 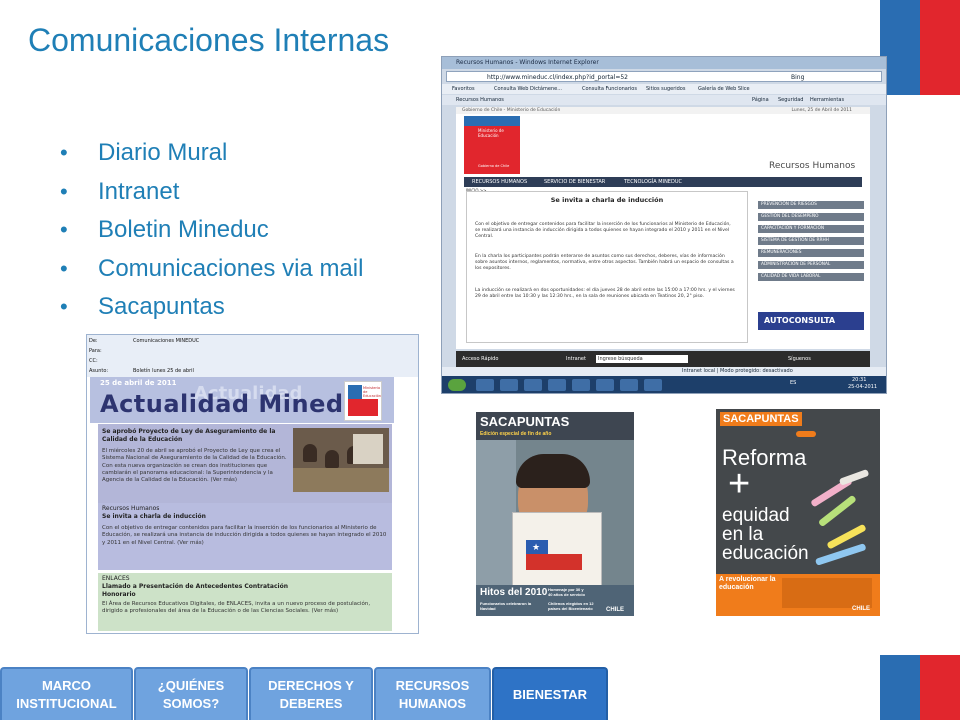 I want to click on flag-red-bottom, so click(x=940, y=687).